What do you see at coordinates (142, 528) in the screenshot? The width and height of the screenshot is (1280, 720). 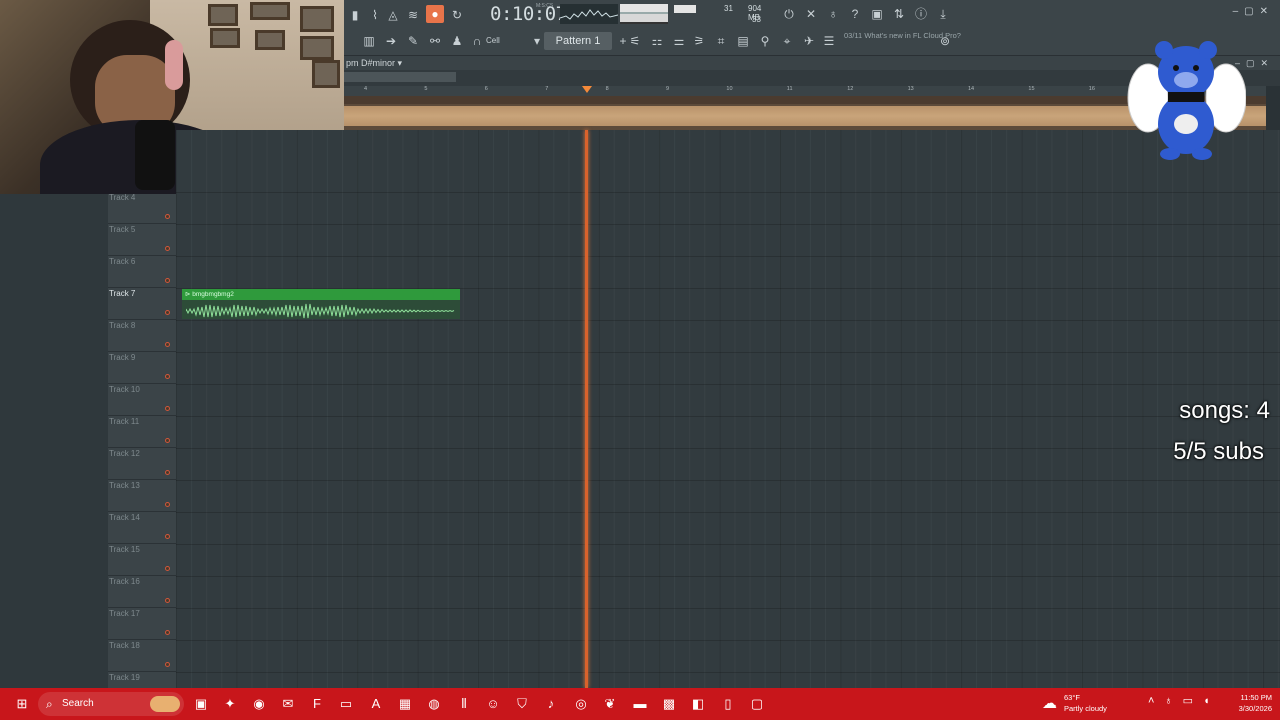 I see `track-header: Track 14` at bounding box center [142, 528].